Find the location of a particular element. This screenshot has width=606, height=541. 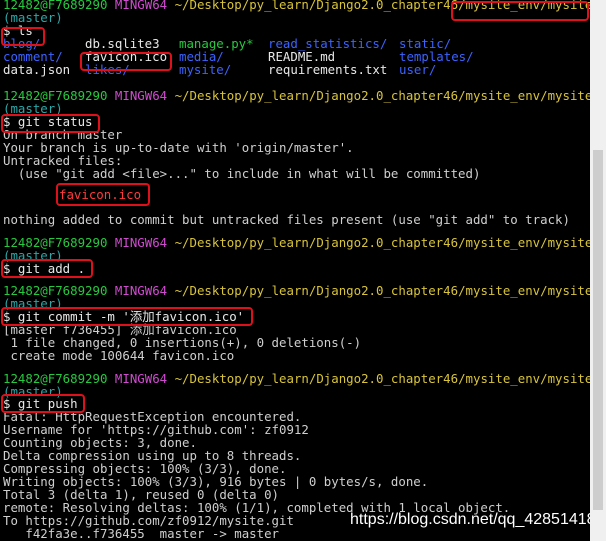

highlight-box-git-add is located at coordinates (47, 268).